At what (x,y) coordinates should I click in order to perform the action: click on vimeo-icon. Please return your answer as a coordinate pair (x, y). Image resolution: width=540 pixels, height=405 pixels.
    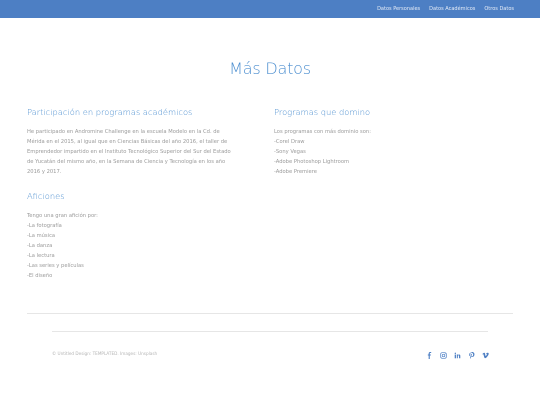
    Looking at the image, I should click on (485, 355).